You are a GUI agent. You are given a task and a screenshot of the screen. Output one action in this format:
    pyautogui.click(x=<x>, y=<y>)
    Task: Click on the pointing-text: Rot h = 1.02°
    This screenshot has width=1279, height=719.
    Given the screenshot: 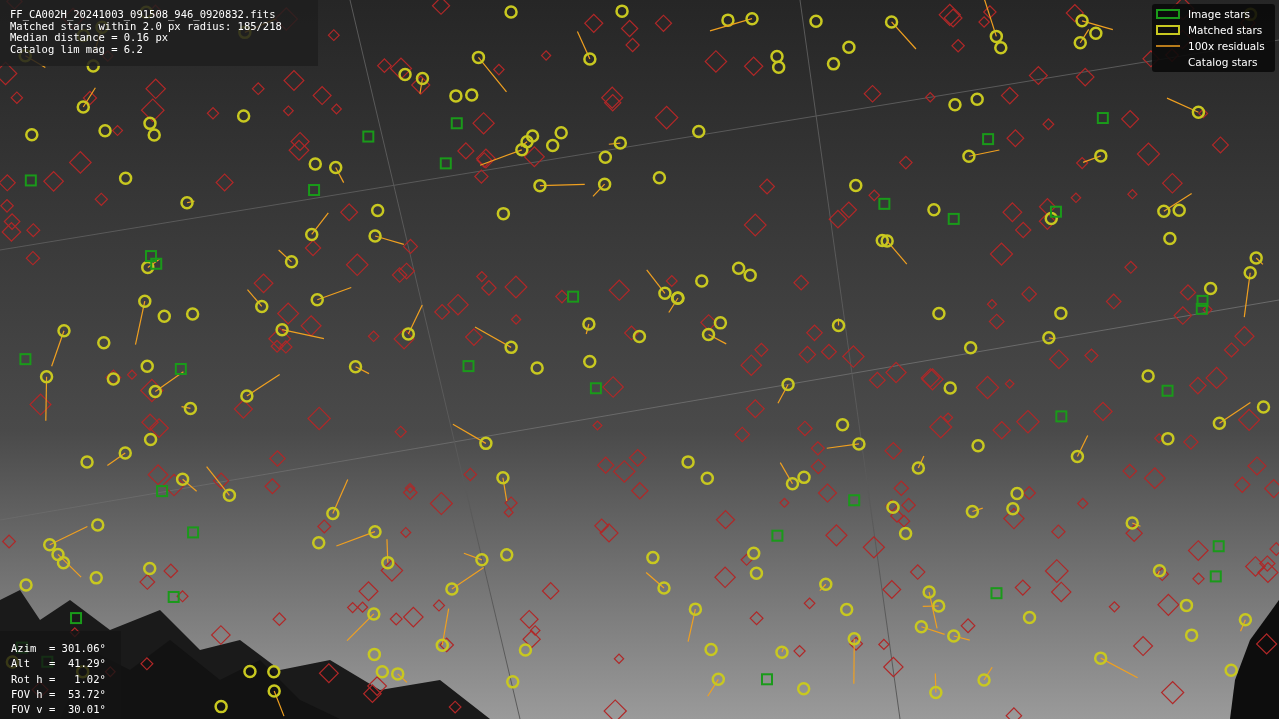 What is the action you would take?
    pyautogui.click(x=58, y=679)
    